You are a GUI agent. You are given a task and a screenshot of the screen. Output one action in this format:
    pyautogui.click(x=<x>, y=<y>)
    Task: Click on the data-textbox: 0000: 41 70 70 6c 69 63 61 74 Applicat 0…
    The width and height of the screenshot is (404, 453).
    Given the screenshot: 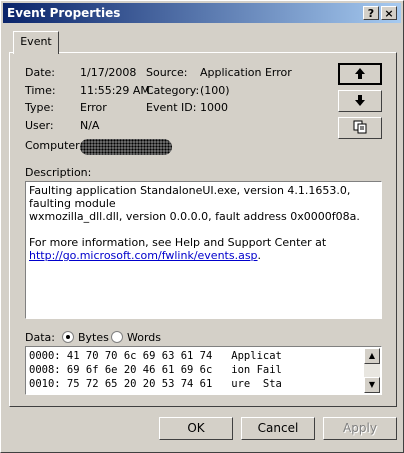 What is the action you would take?
    pyautogui.click(x=203, y=370)
    